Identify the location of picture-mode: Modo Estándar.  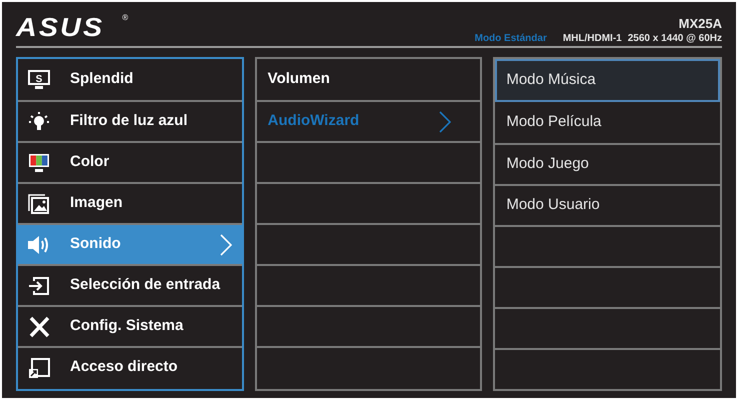
(510, 38).